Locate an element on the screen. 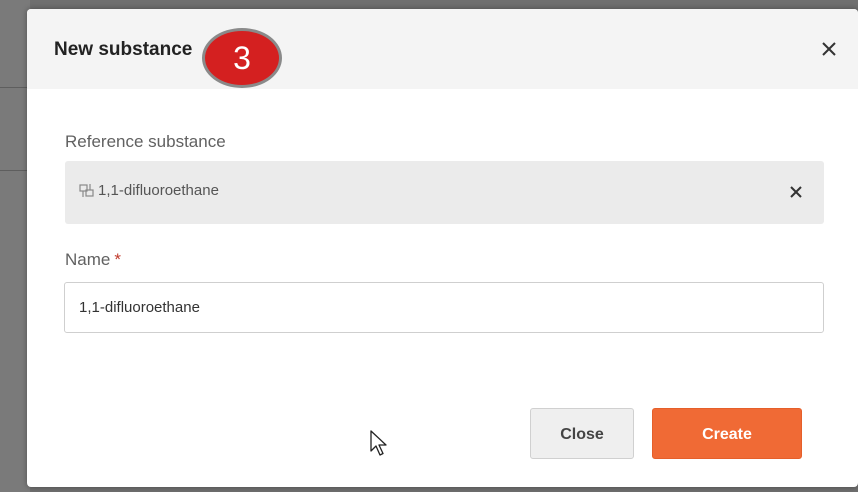 This screenshot has height=492, width=858. step-number-badge: 3 is located at coordinates (242, 58).